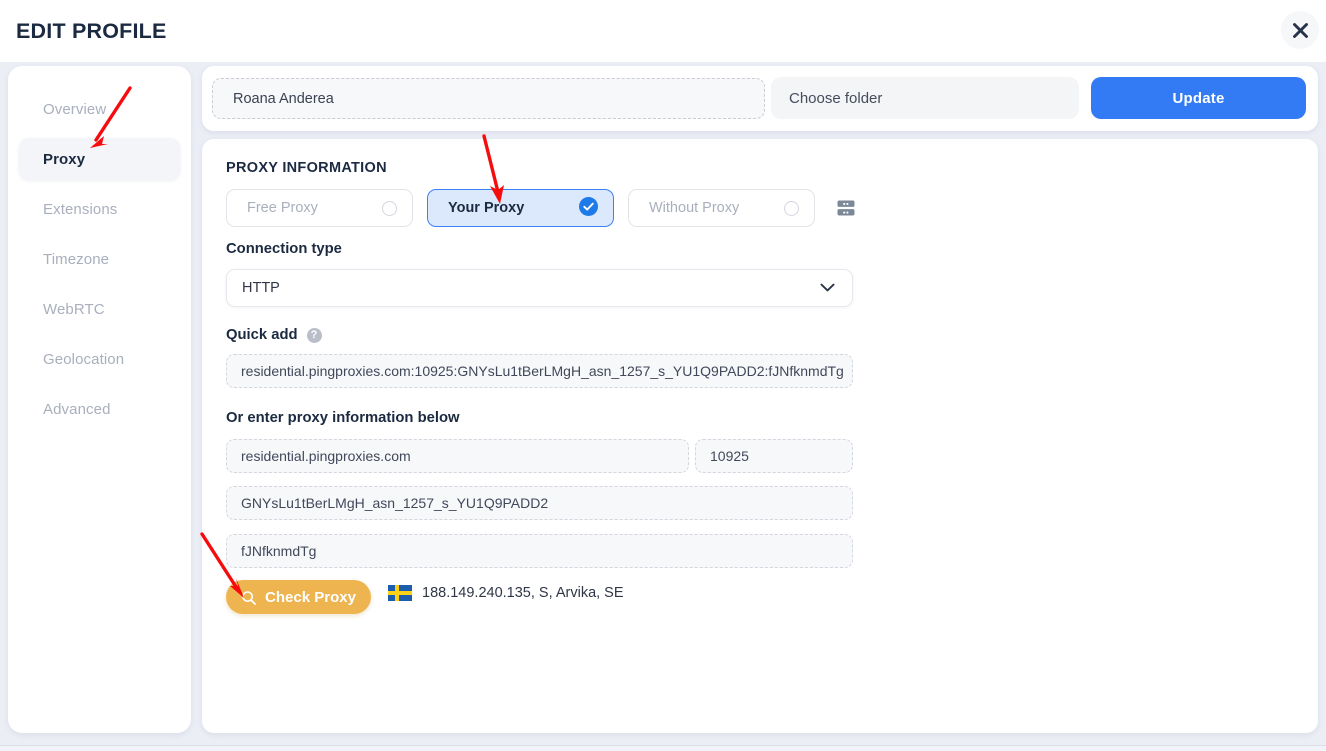 Image resolution: width=1326 pixels, height=751 pixels. I want to click on profile-name-input: Roana Anderea, so click(488, 98).